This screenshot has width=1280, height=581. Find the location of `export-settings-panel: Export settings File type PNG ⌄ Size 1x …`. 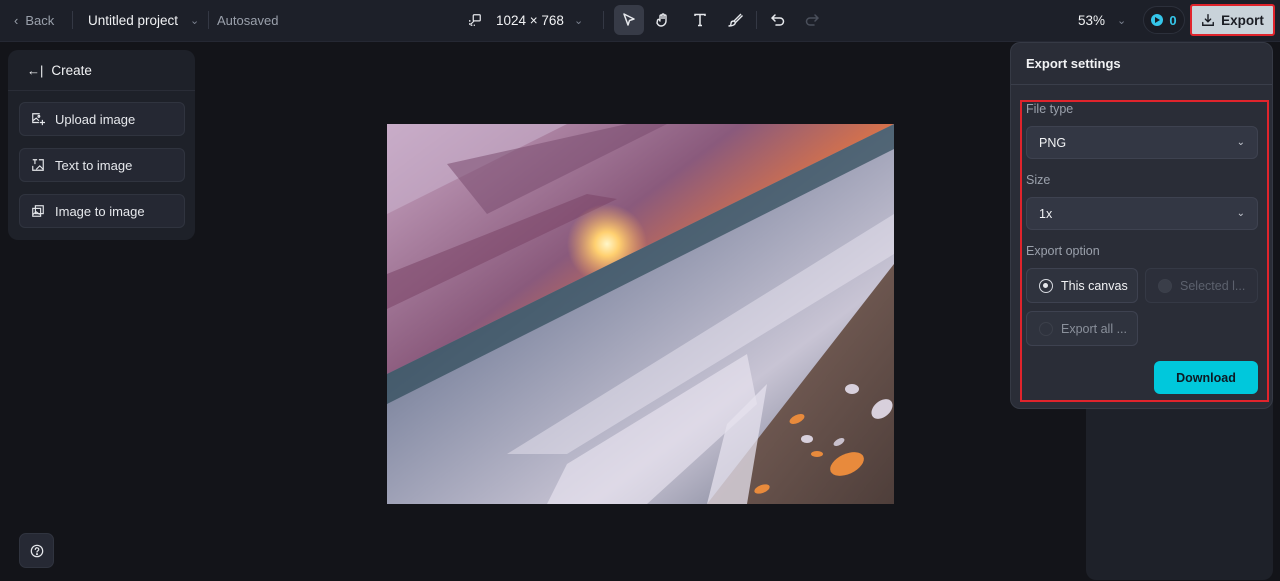

export-settings-panel: Export settings File type PNG ⌄ Size 1x … is located at coordinates (1141, 225).